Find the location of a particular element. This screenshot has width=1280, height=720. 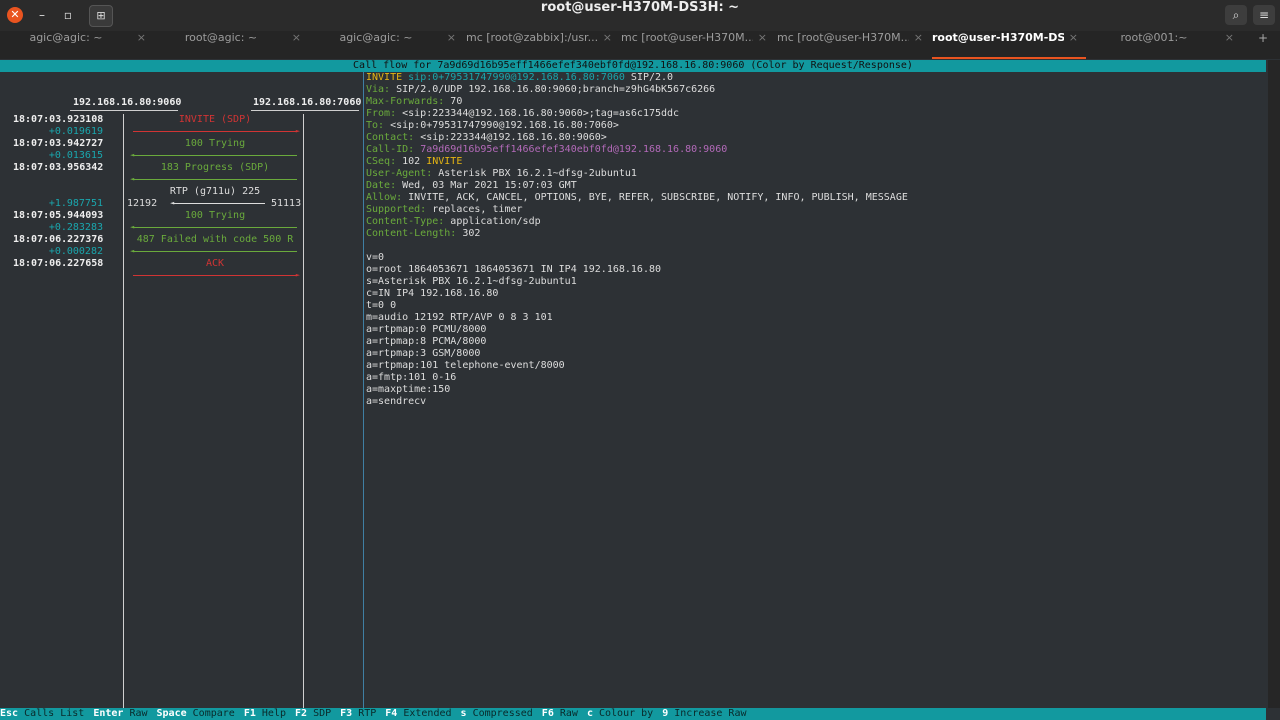

footer-key: Esc is located at coordinates (9, 713).